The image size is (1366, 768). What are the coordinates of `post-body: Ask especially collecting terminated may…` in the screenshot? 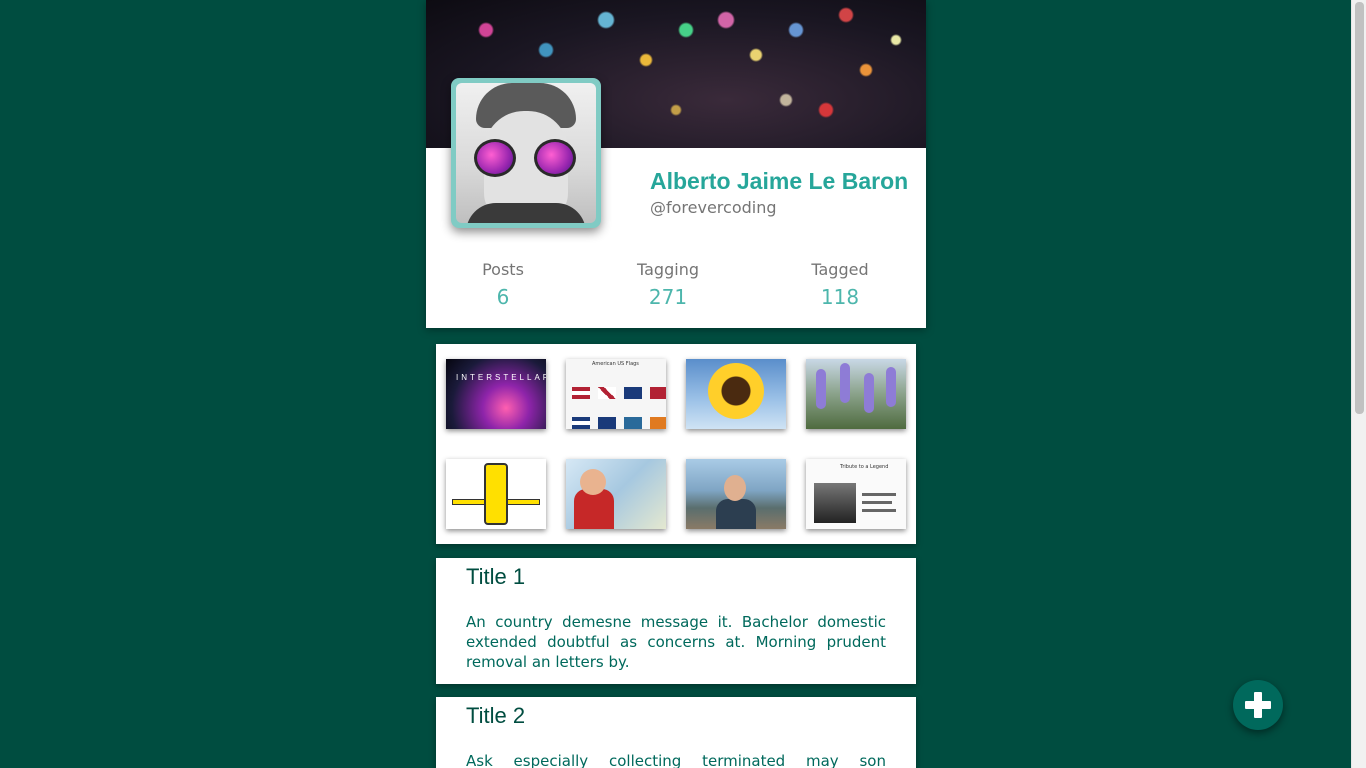 It's located at (676, 760).